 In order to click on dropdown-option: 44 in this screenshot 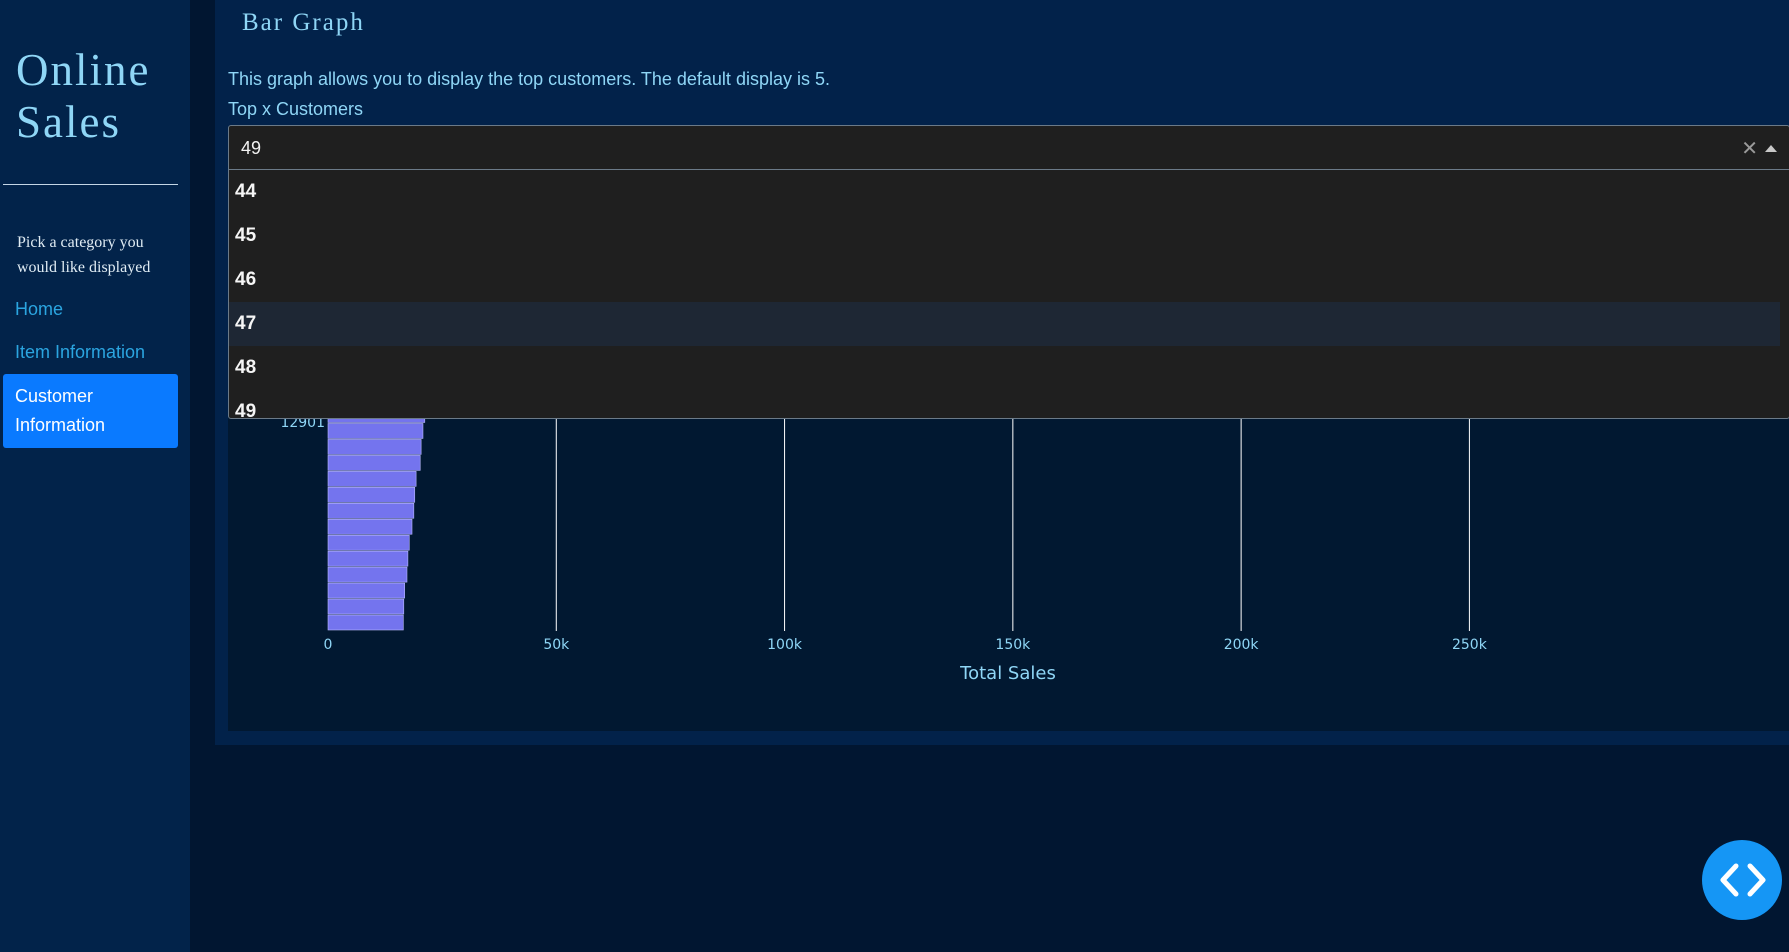, I will do `click(1004, 192)`.